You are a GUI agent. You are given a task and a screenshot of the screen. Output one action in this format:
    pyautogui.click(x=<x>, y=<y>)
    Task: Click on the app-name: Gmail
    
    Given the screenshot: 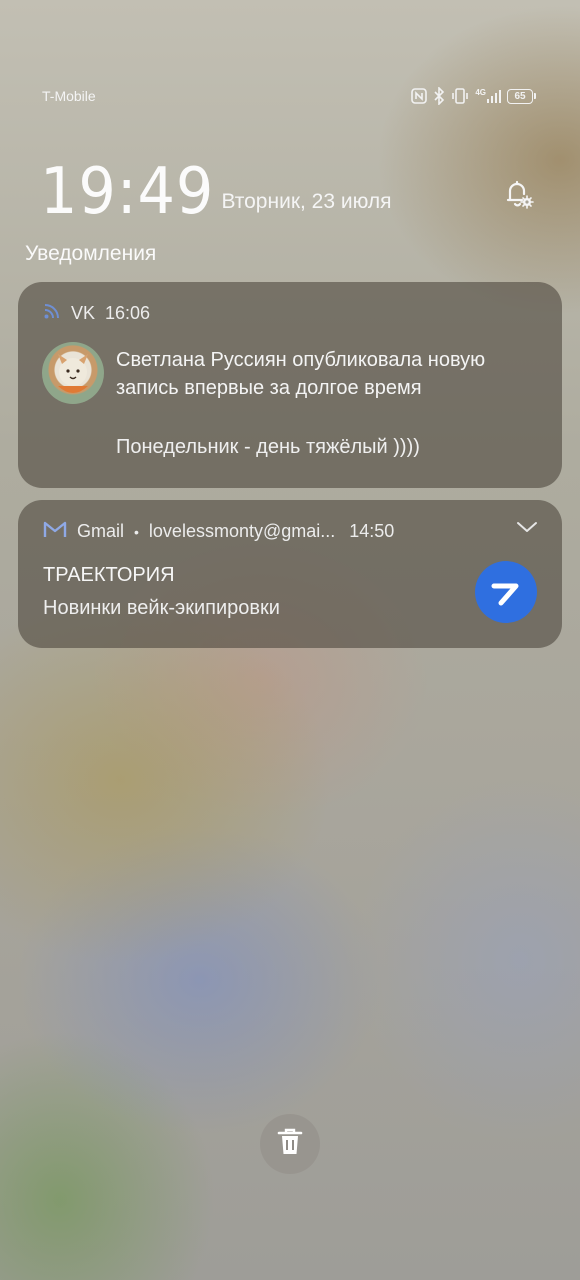 What is the action you would take?
    pyautogui.click(x=101, y=531)
    